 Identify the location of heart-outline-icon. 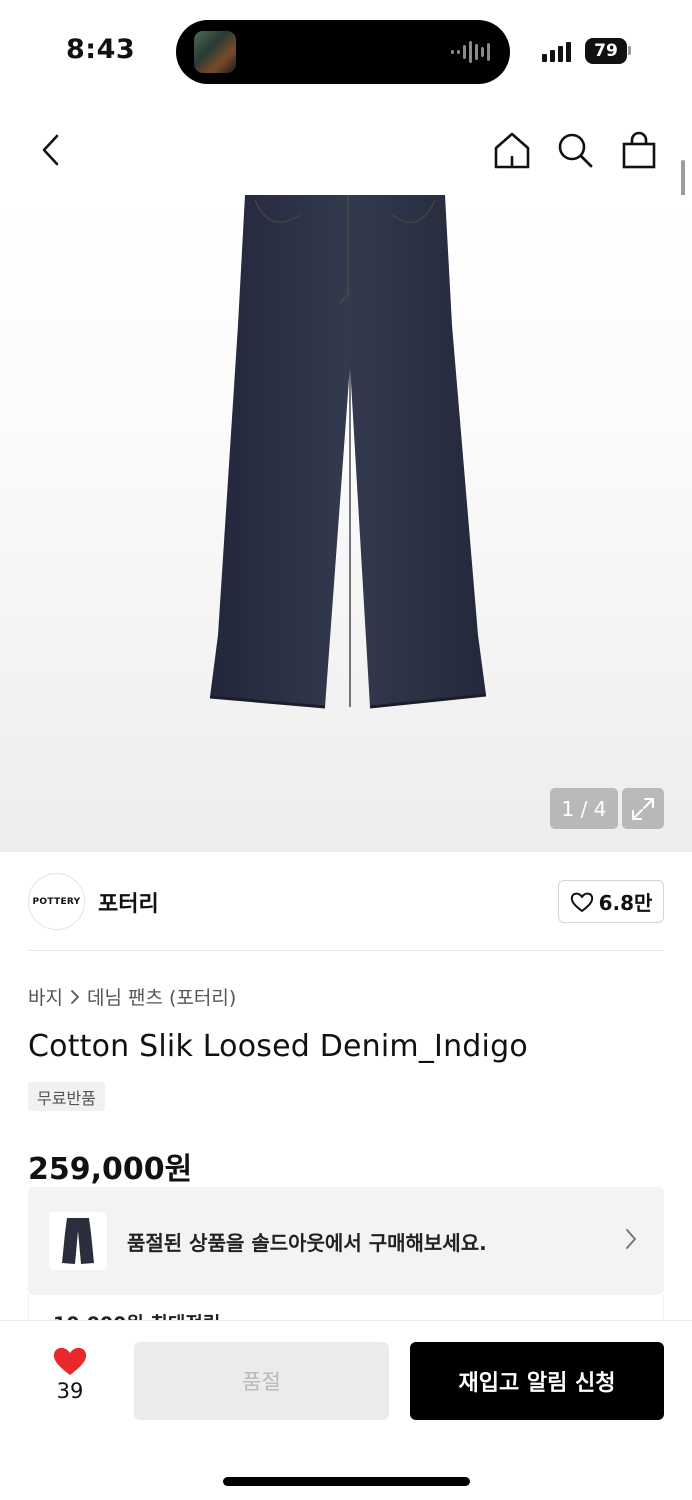
(581, 902).